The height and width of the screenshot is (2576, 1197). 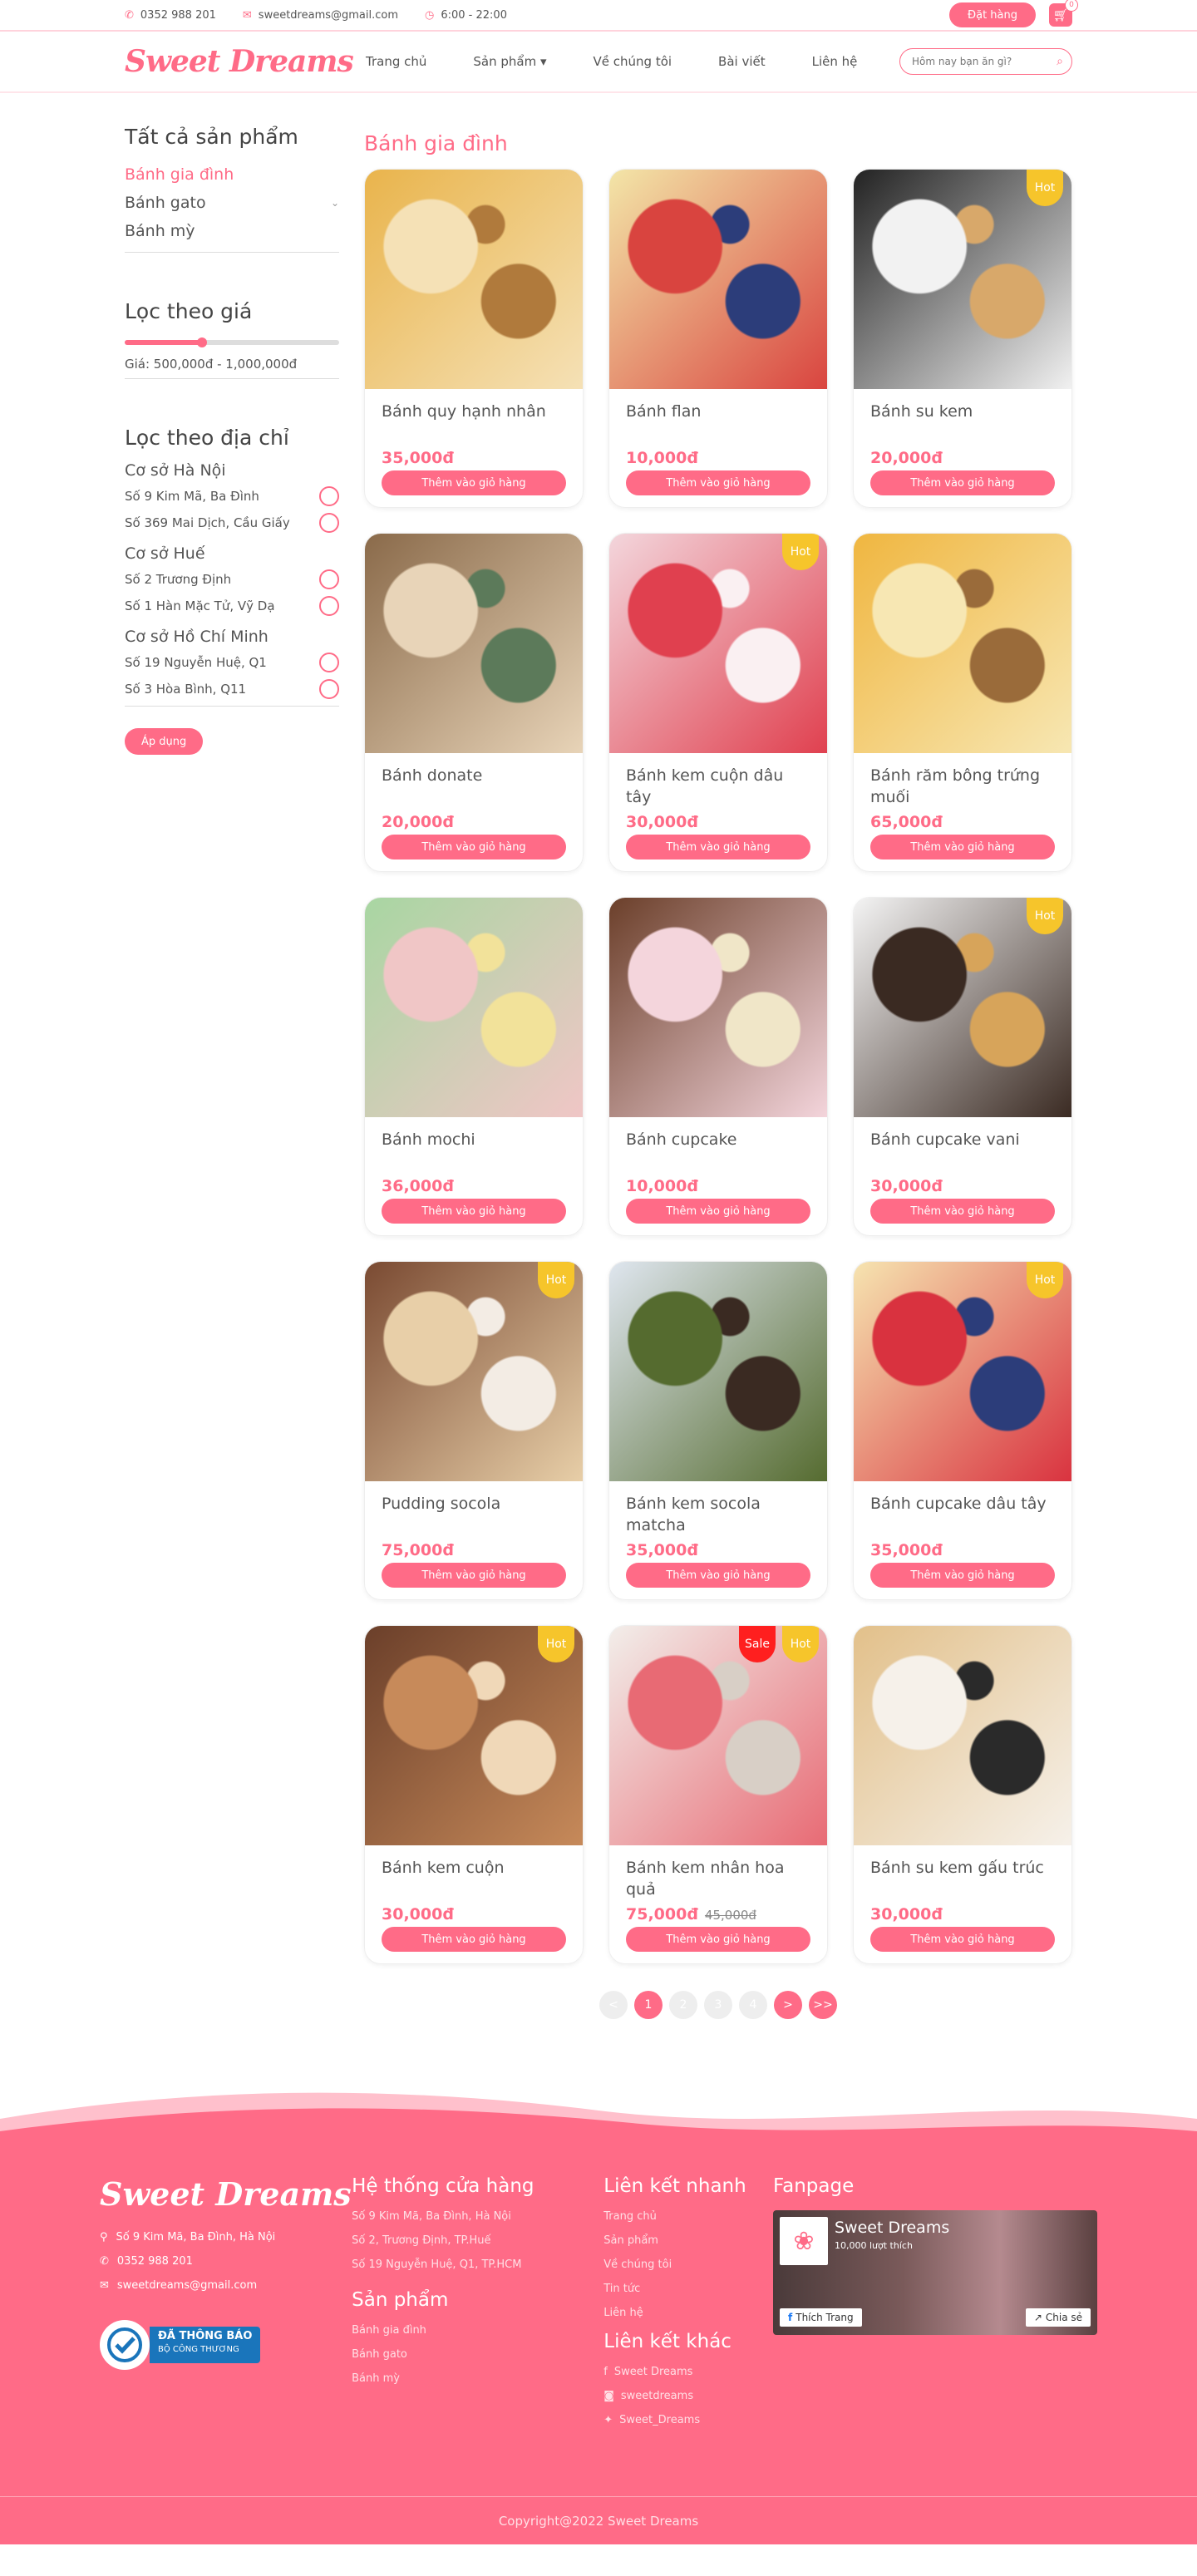 What do you see at coordinates (992, 14) in the screenshot?
I see `order-button: Đặt hàng` at bounding box center [992, 14].